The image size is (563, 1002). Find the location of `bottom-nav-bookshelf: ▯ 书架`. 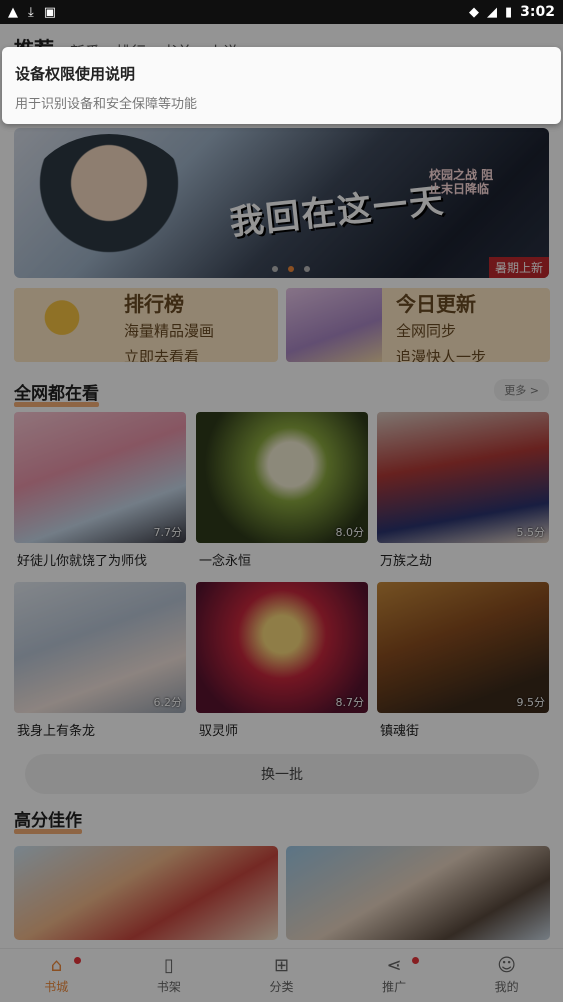

bottom-nav-bookshelf: ▯ 书架 is located at coordinates (169, 975).